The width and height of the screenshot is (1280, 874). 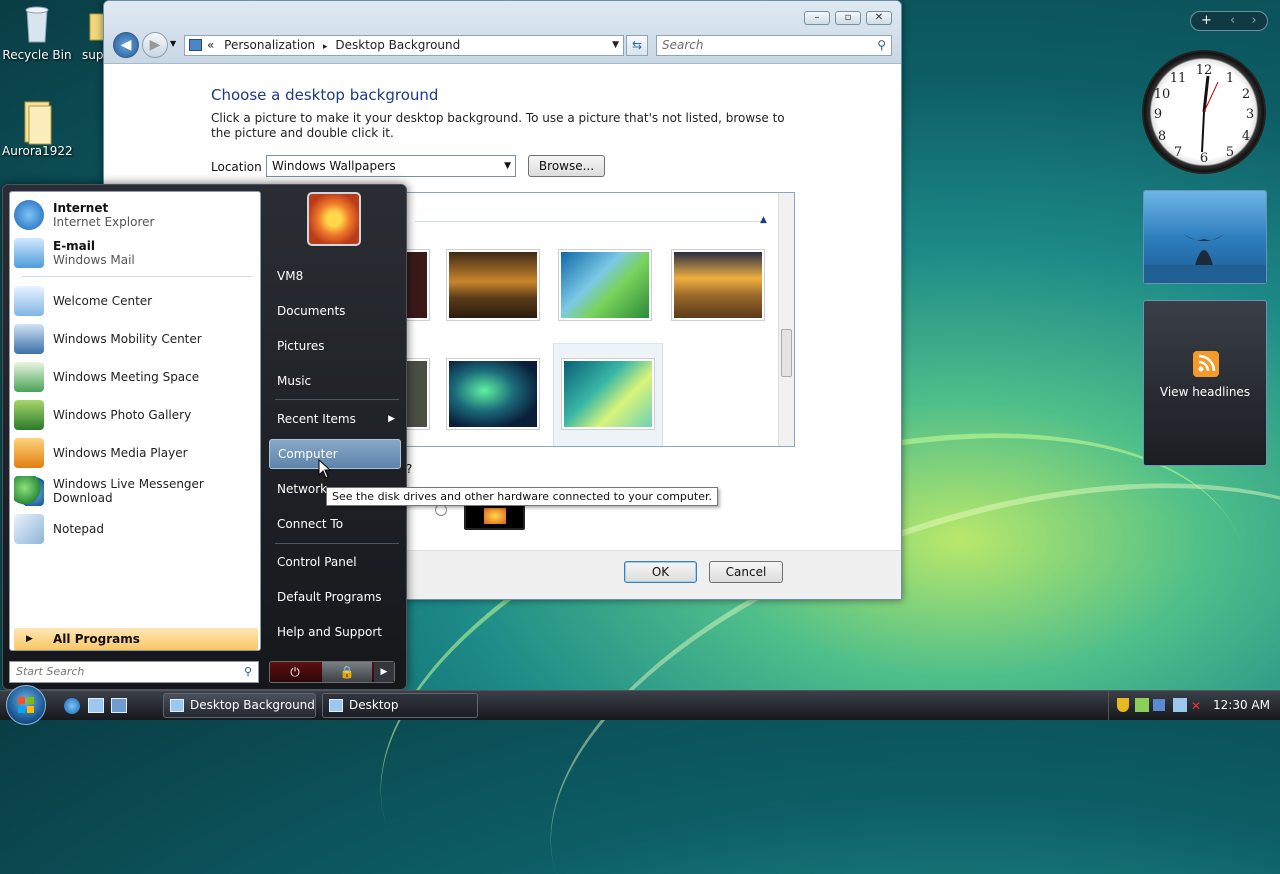 I want to click on tray-app-icon, so click(x=1159, y=705).